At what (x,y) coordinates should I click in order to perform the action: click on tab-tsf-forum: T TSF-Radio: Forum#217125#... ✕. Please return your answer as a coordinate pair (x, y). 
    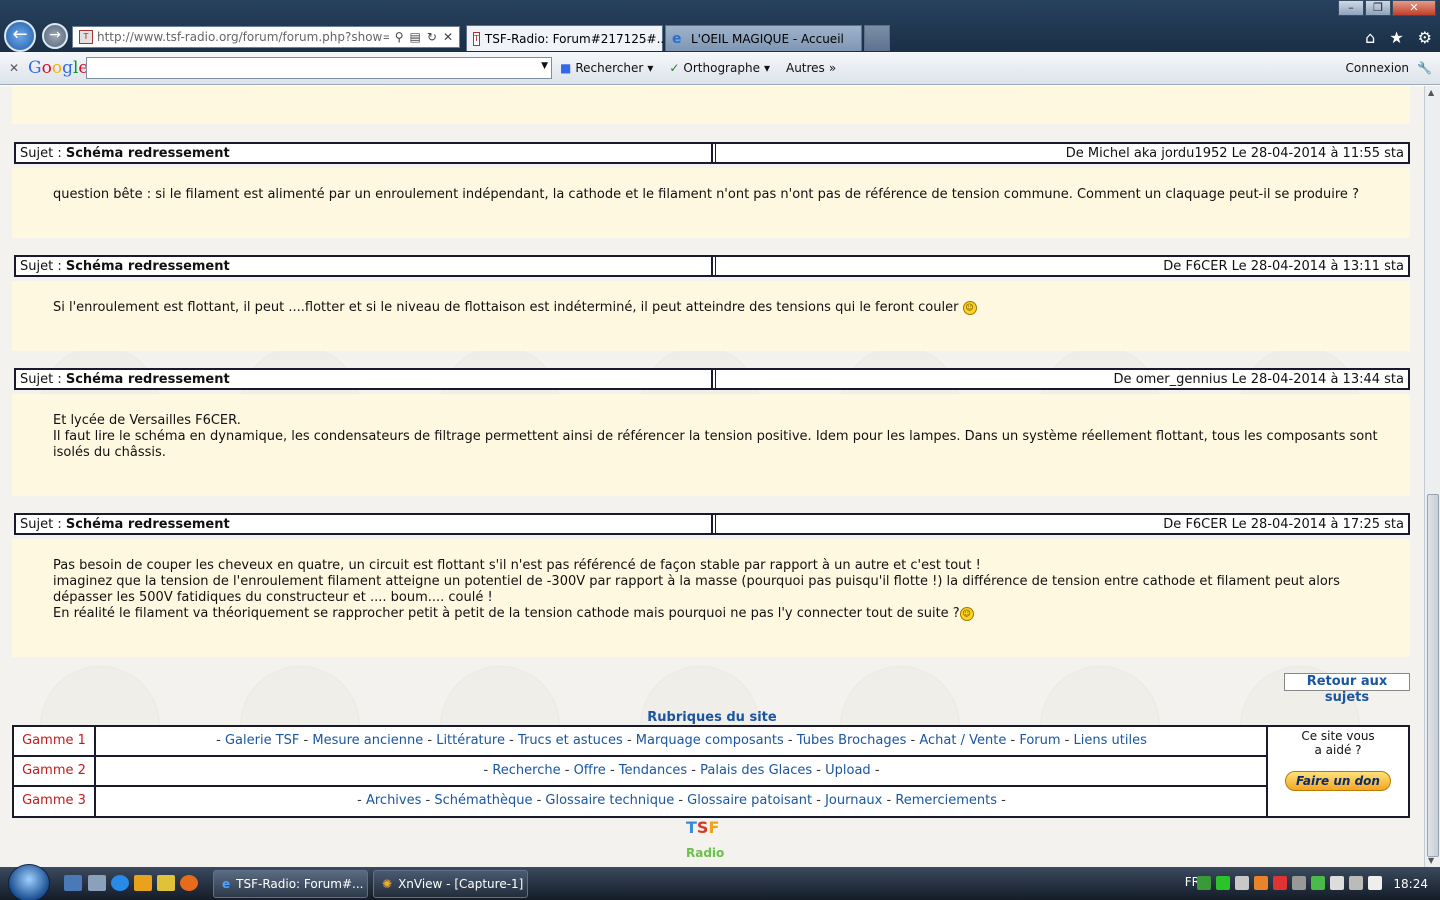
    Looking at the image, I should click on (572, 38).